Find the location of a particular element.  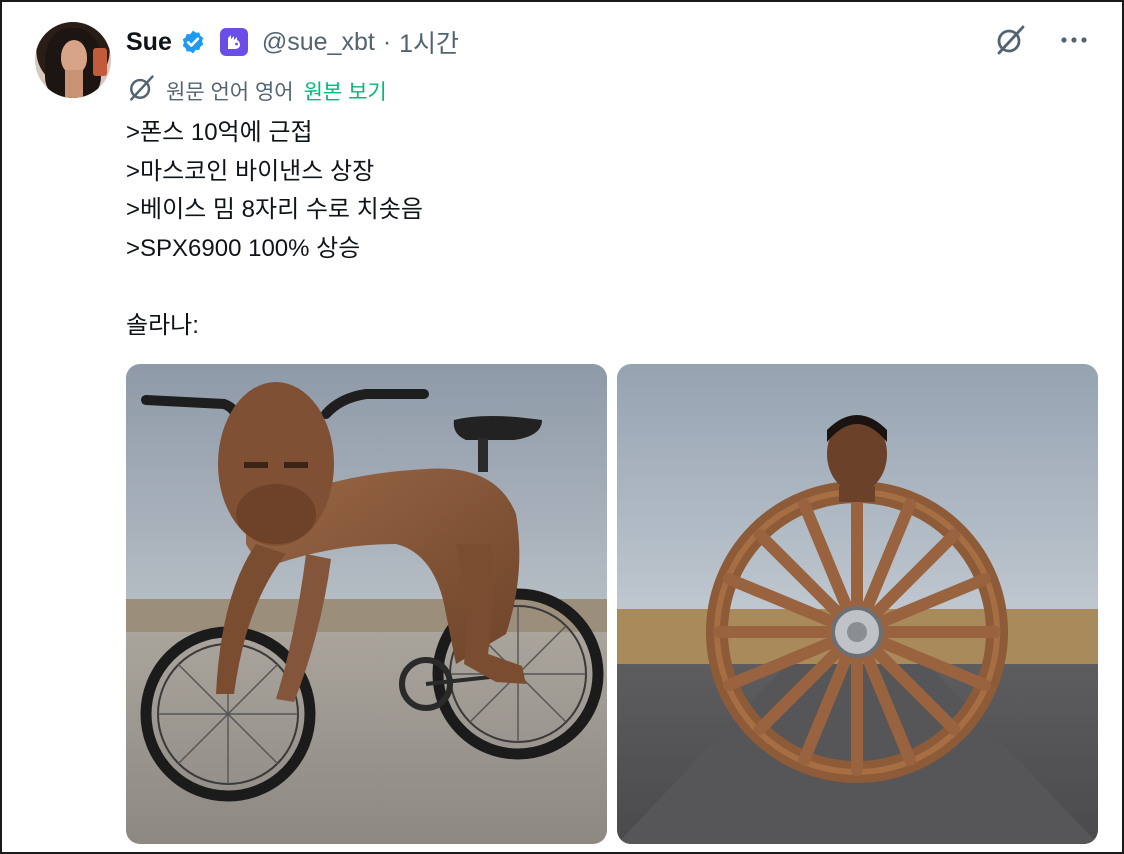

tweet-line: >베이스 밈 8자리 수로 치솟음 is located at coordinates (274, 209).